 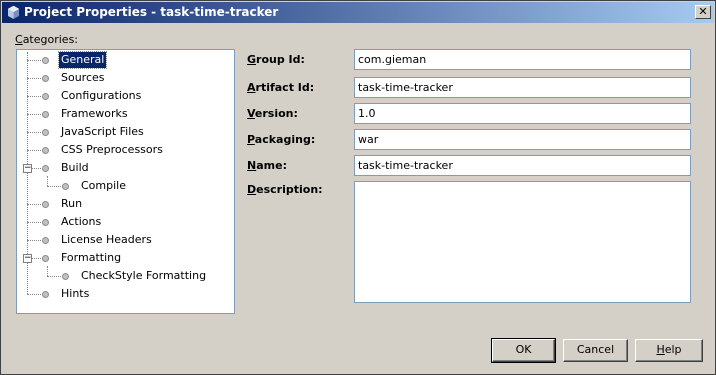 I want to click on tree-item: Configurations, so click(x=124, y=96).